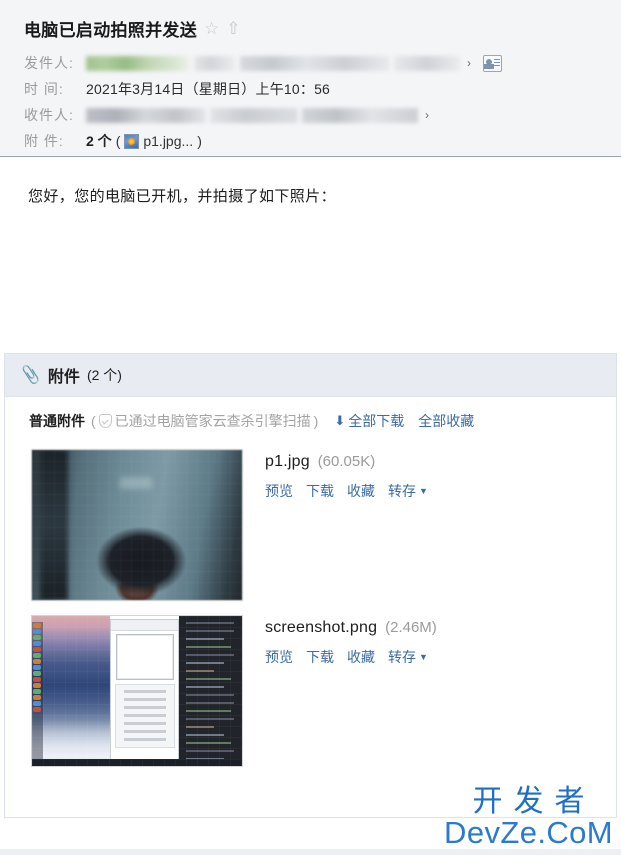  Describe the element at coordinates (144, 690) in the screenshot. I see `thumbnail-app-window` at that location.